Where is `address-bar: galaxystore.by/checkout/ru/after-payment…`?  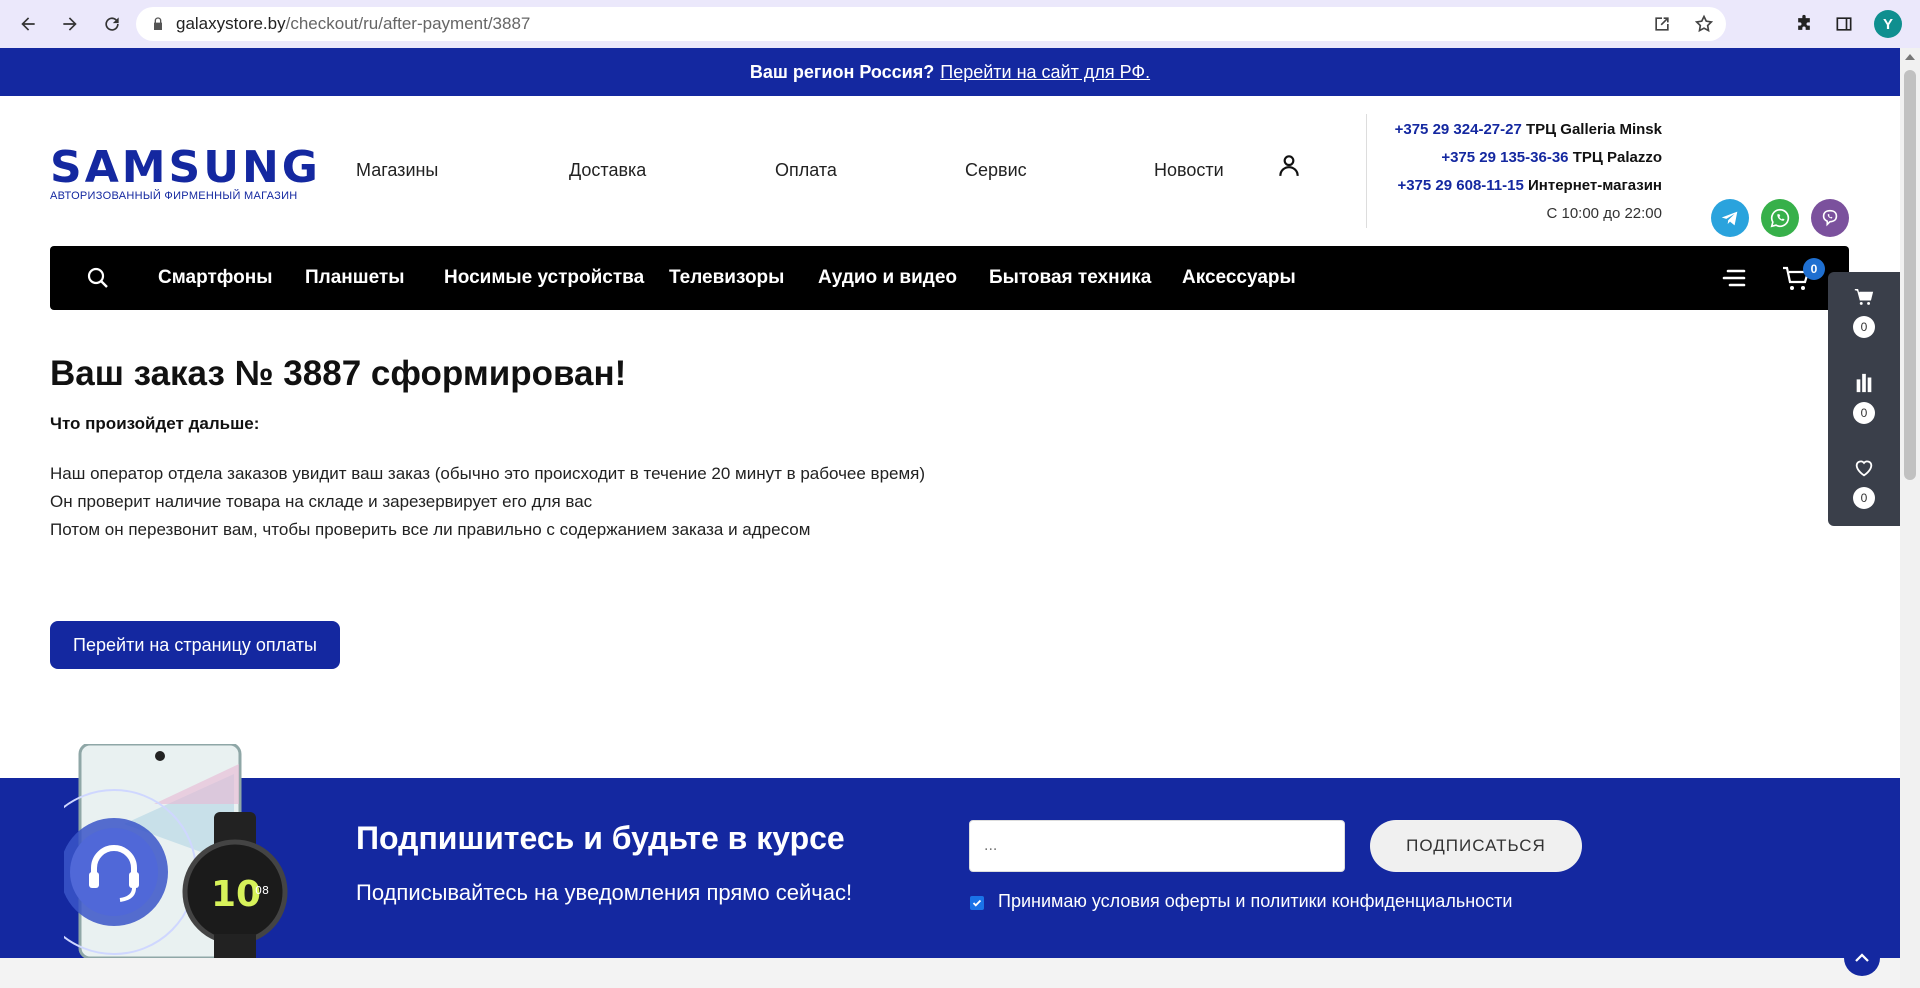 address-bar: galaxystore.by/checkout/ru/after-payment… is located at coordinates (931, 24).